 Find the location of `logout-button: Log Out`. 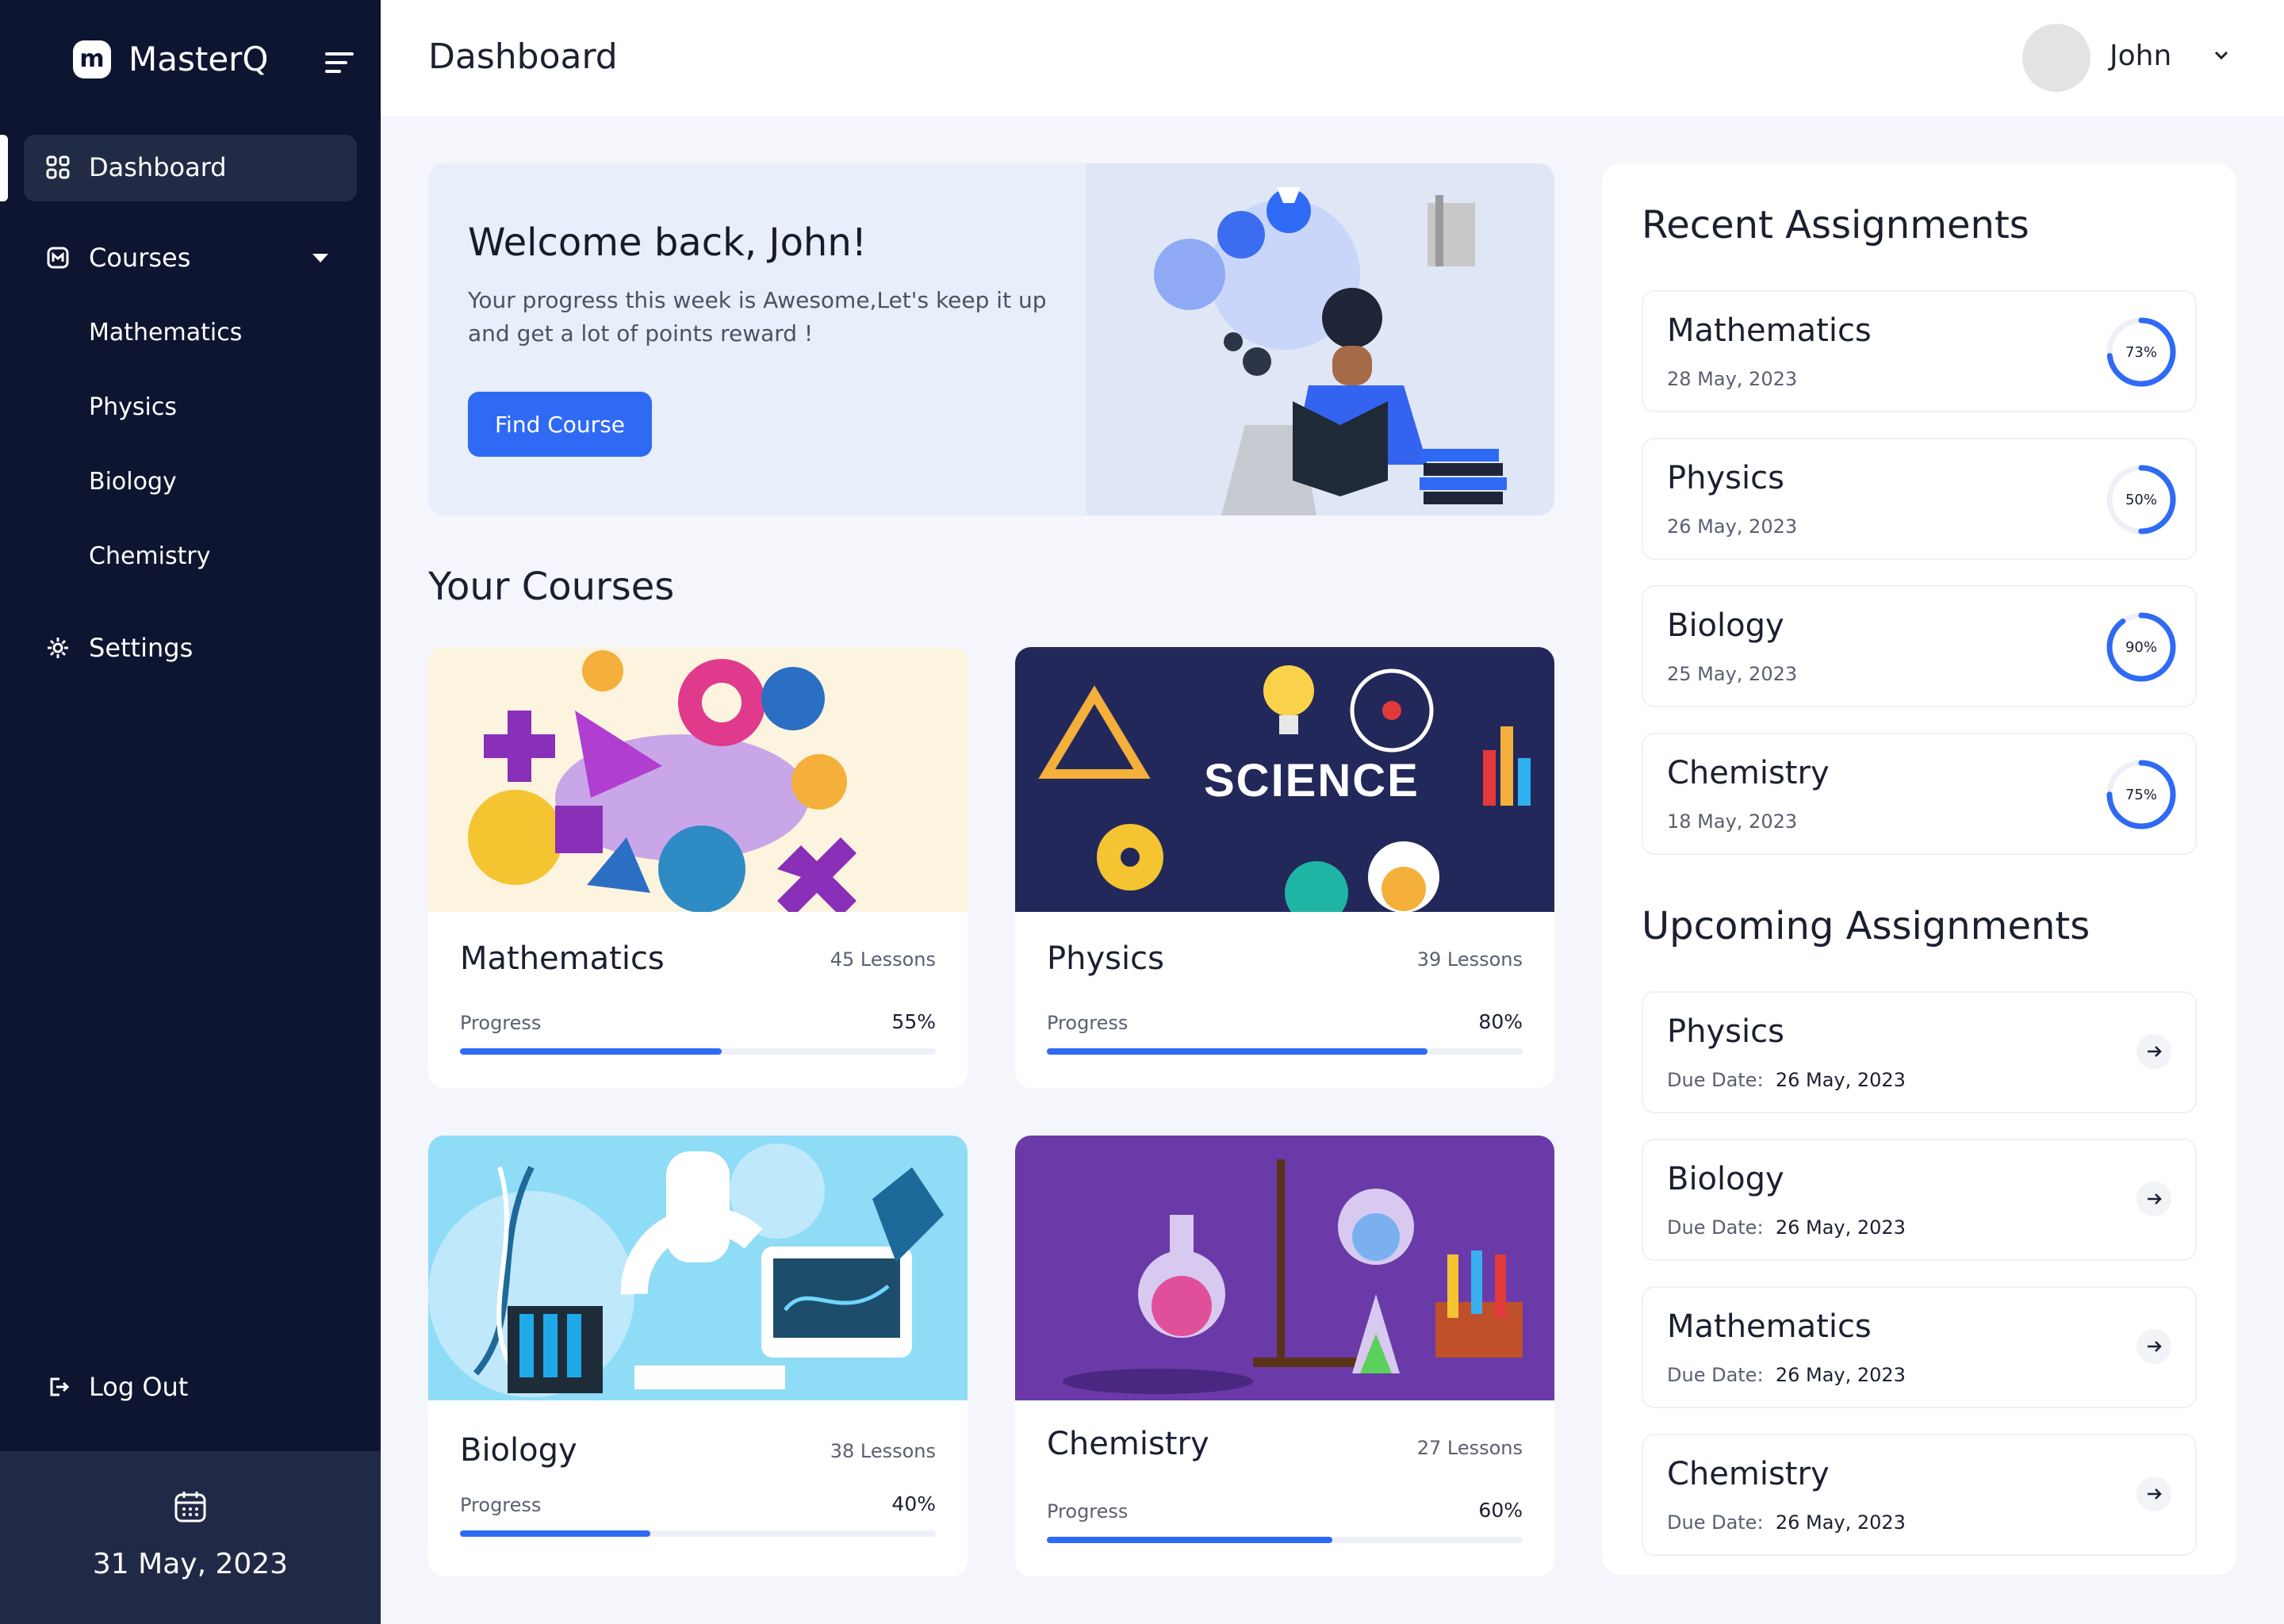

logout-button: Log Out is located at coordinates (117, 1387).